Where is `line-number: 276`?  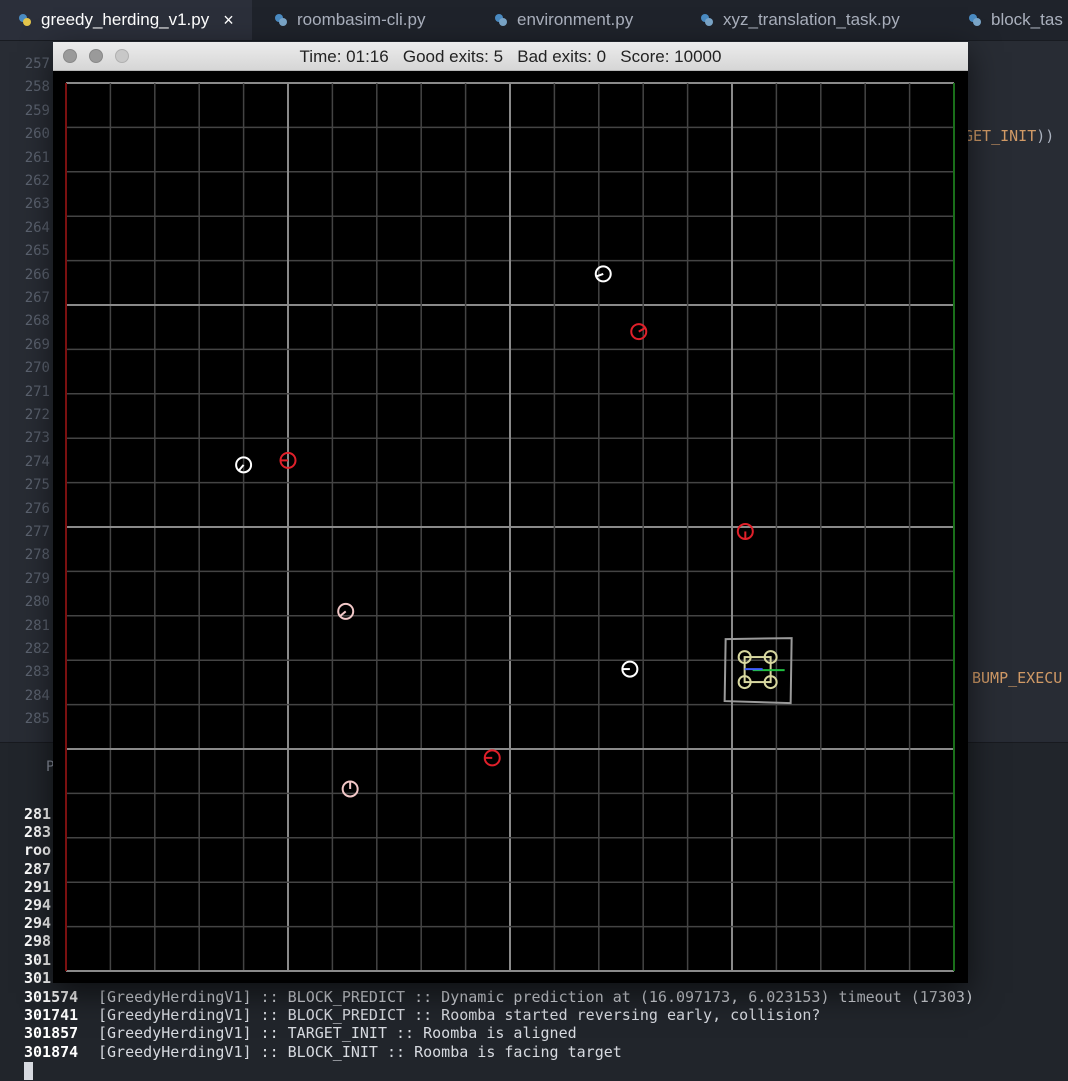
line-number: 276 is located at coordinates (37, 508).